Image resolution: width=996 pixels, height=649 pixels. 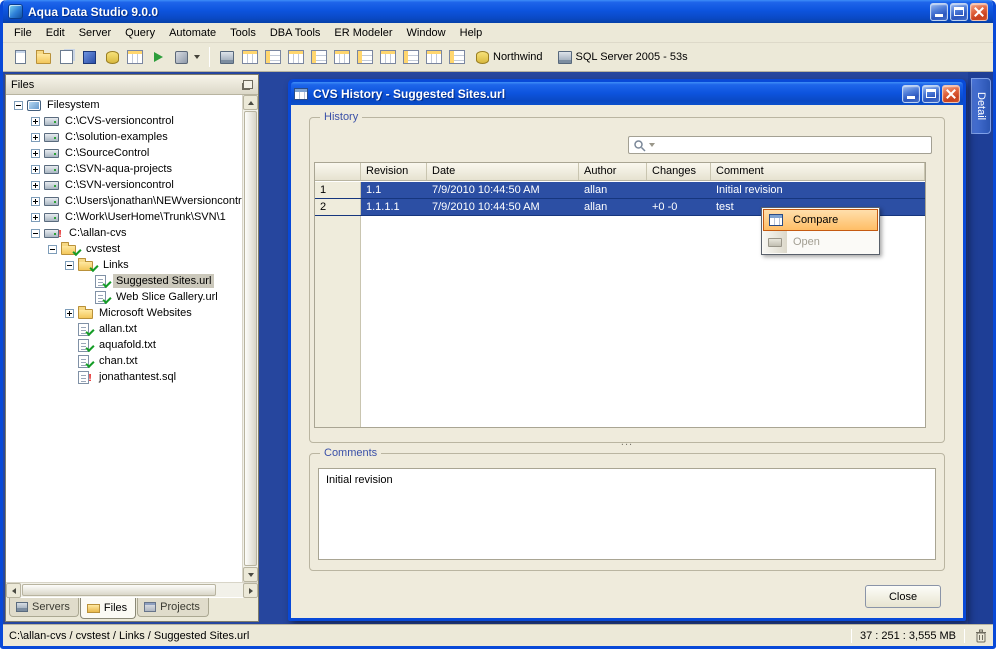 What do you see at coordinates (227, 57) in the screenshot?
I see `server-icon` at bounding box center [227, 57].